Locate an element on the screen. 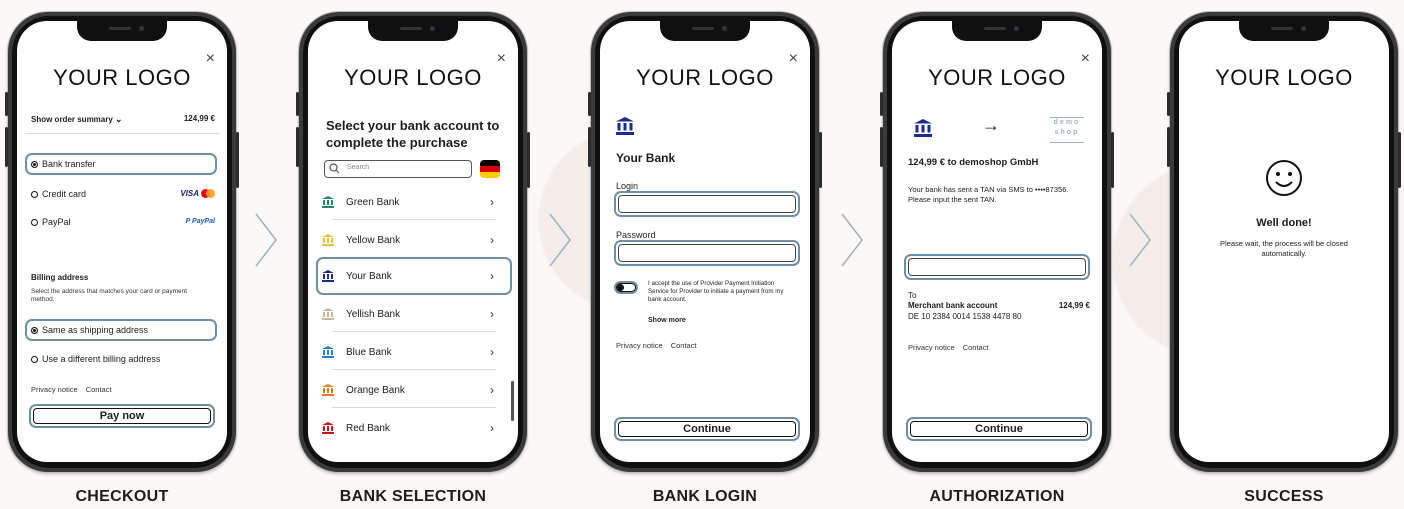 Image resolution: width=1404 pixels, height=509 pixels. radio-selected-icon is located at coordinates (34, 165).